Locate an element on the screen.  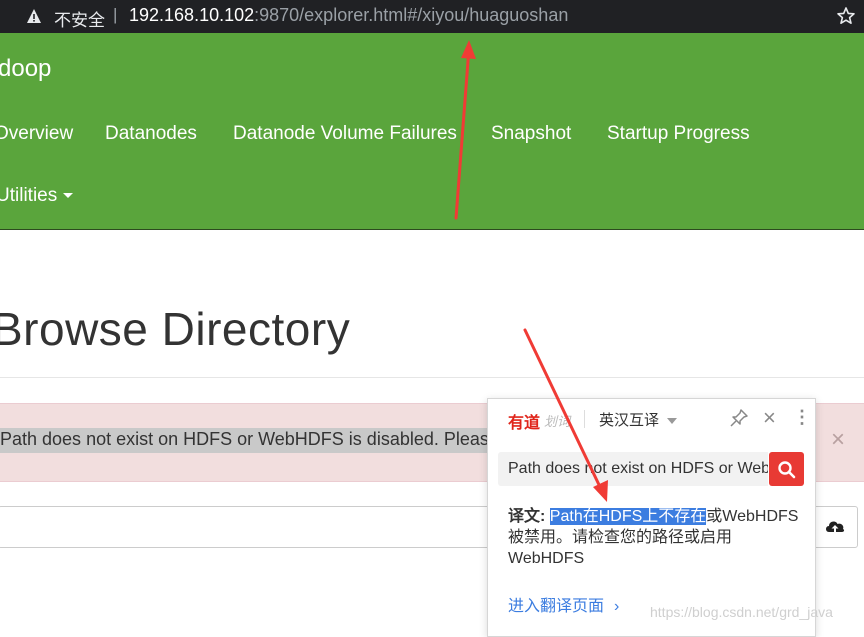
url-host: 192.168.10.102 is located at coordinates (192, 15).